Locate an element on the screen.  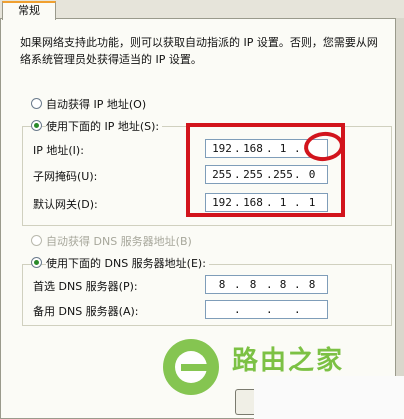
manual-ip-radio is located at coordinates (36, 125).